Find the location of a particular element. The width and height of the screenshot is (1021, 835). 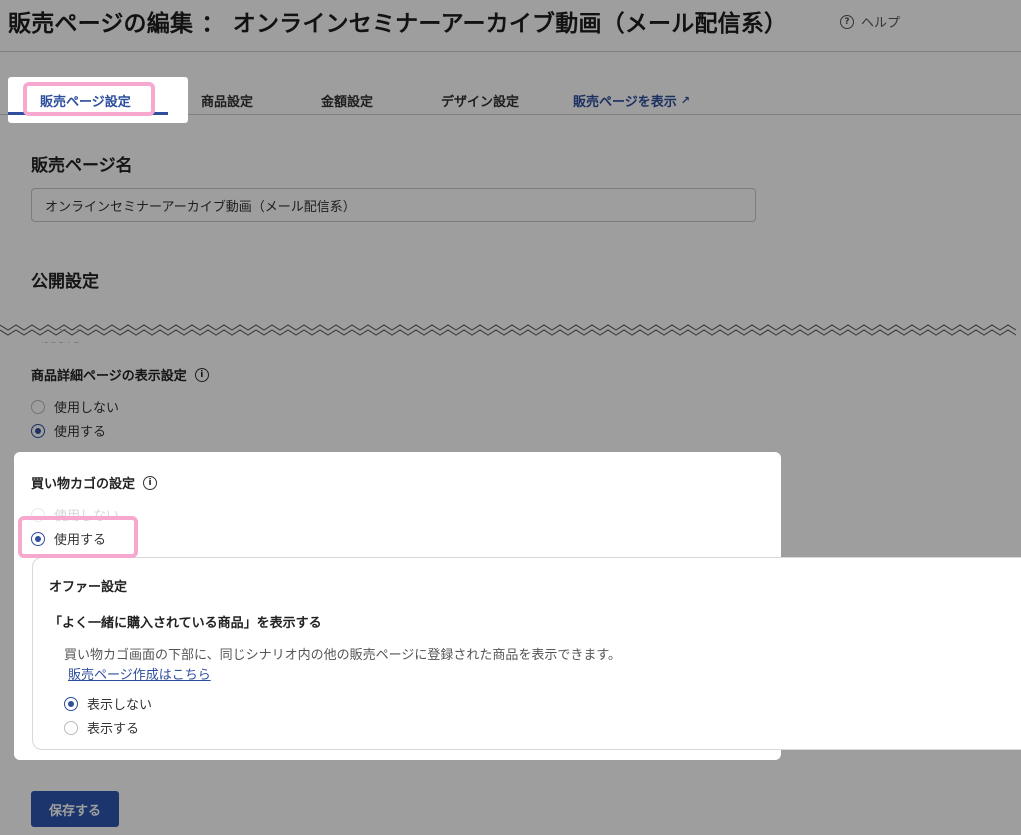

offer-option-show: 表示する is located at coordinates (101, 727).